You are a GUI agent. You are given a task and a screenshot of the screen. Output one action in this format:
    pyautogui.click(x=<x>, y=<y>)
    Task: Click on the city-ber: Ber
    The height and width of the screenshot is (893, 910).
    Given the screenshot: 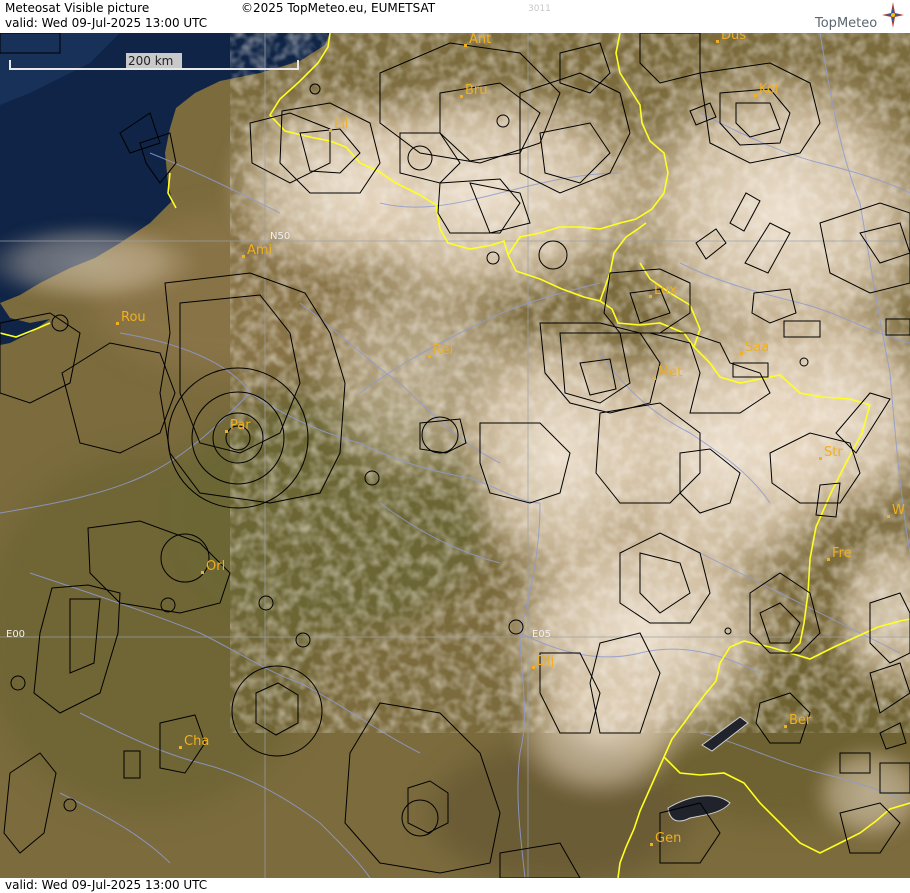 What is the action you would take?
    pyautogui.click(x=798, y=720)
    